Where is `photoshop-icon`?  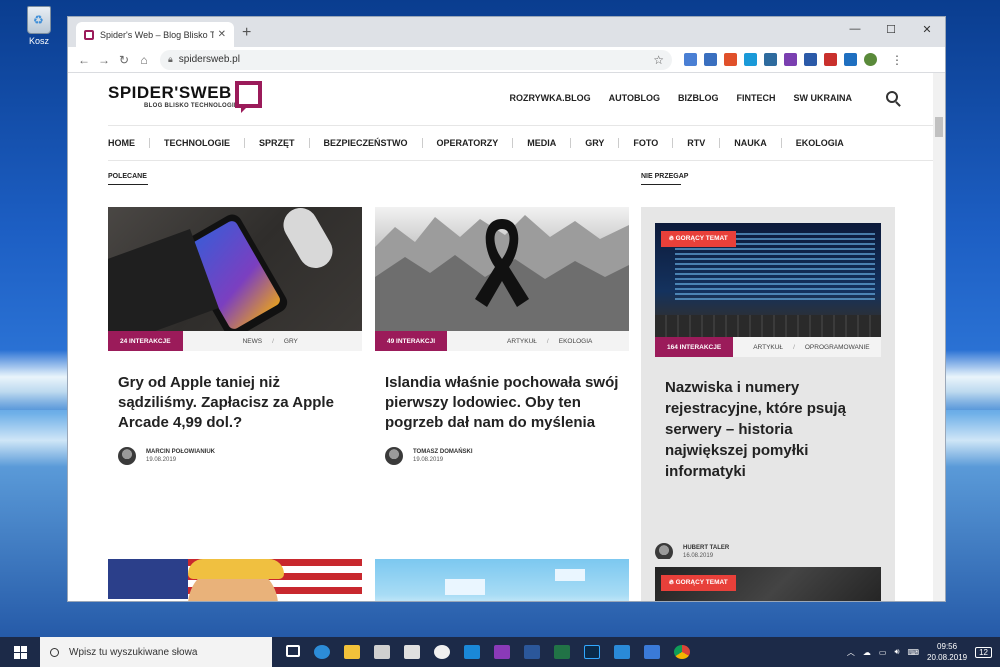
photoshop-icon is located at coordinates (592, 652).